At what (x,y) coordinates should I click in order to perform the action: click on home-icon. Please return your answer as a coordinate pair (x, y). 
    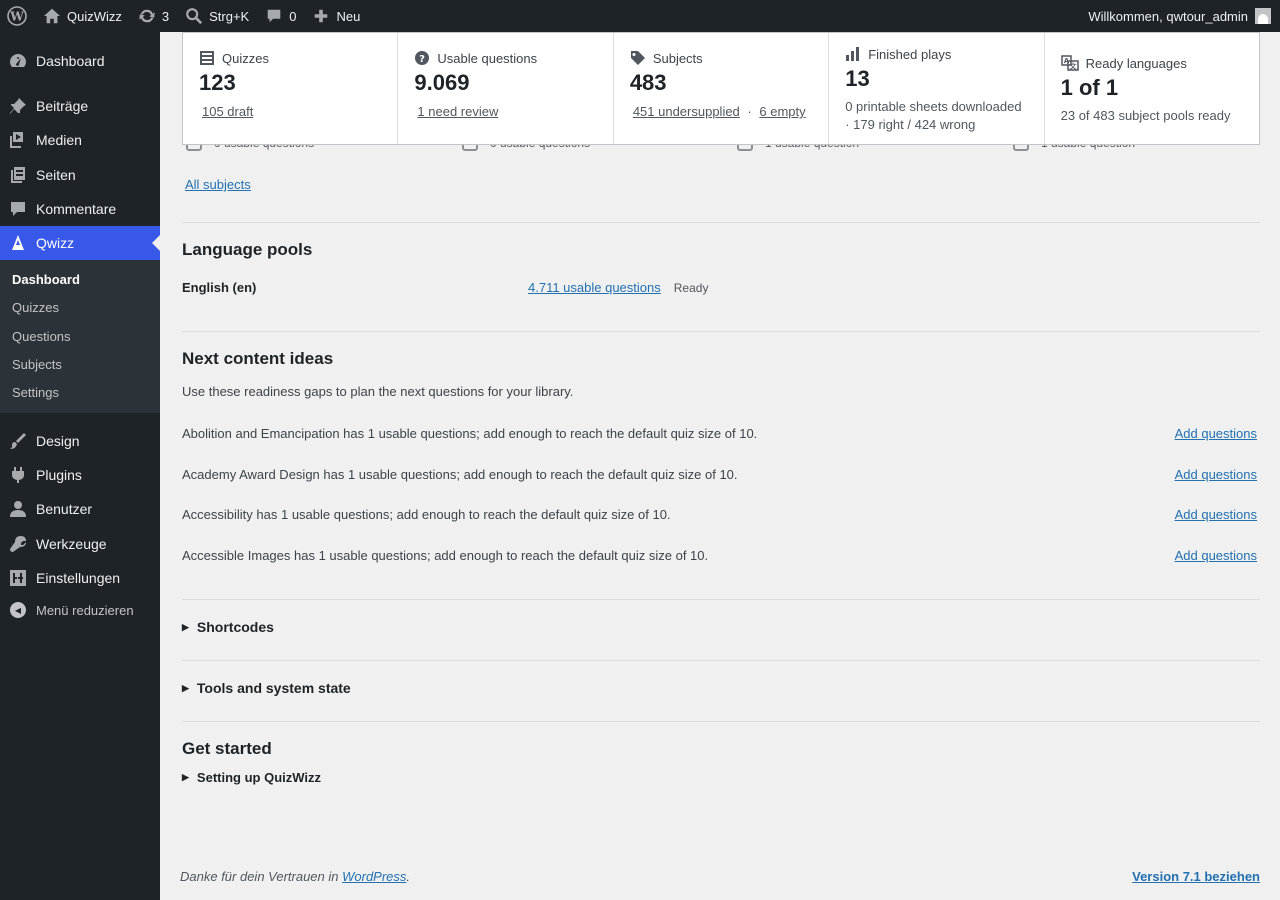
    Looking at the image, I should click on (52, 16).